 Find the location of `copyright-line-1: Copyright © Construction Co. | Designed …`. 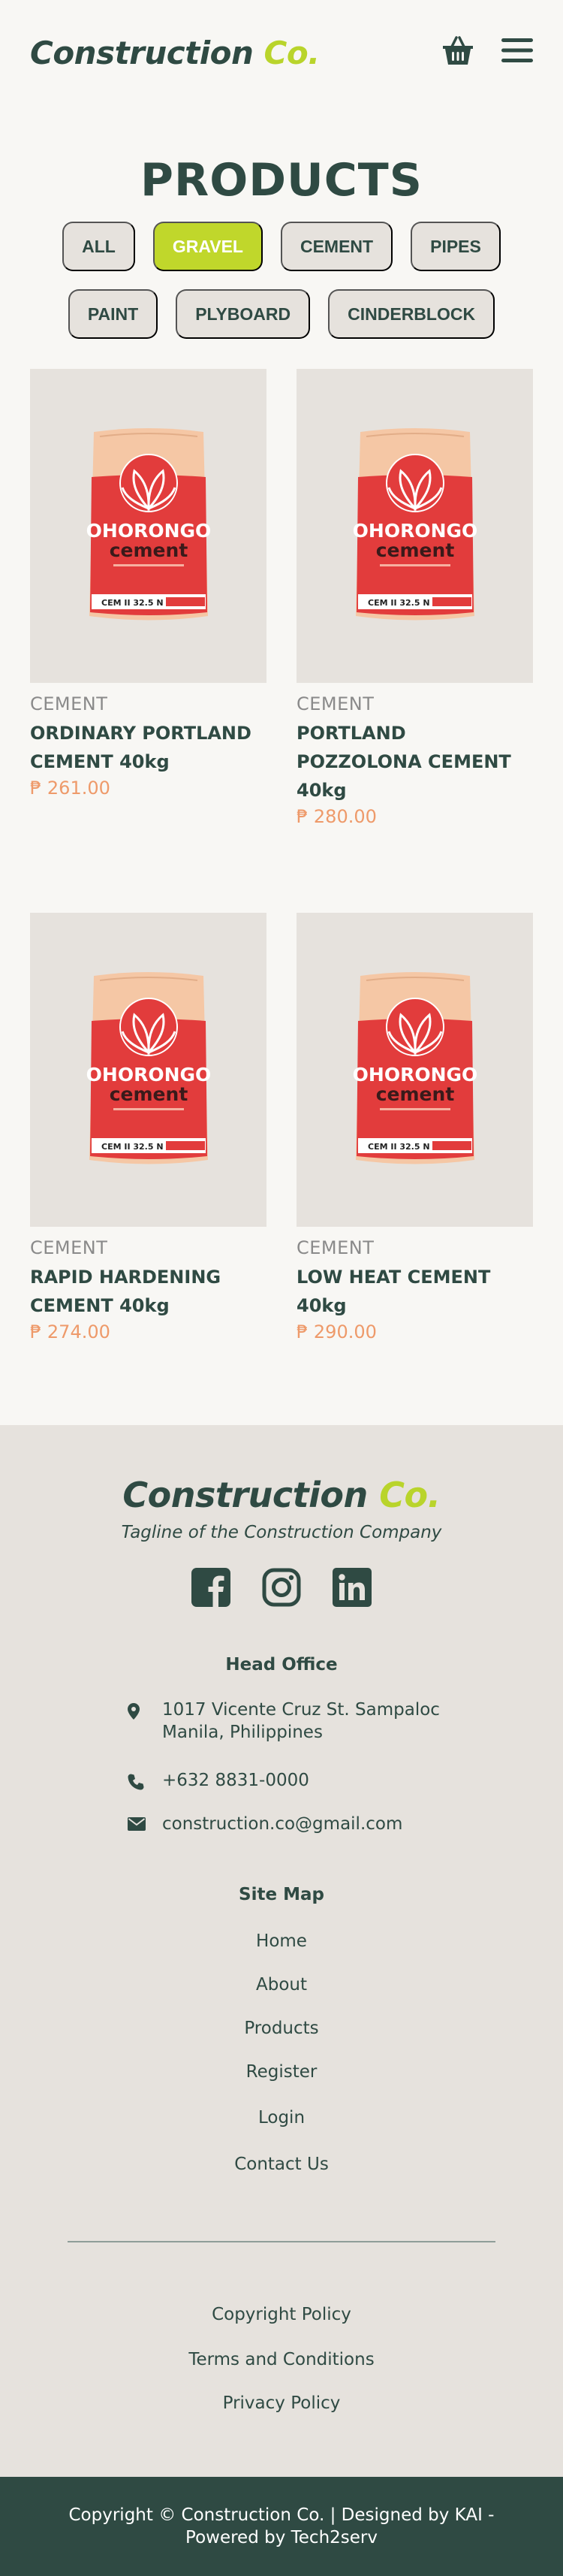

copyright-line-1: Copyright © Construction Co. | Designed … is located at coordinates (281, 2515).